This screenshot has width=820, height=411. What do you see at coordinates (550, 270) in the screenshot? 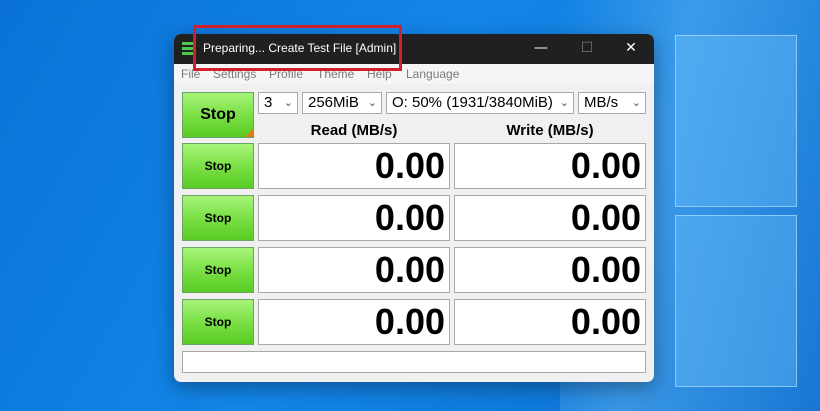
I see `write-value-row-3: 0.00` at bounding box center [550, 270].